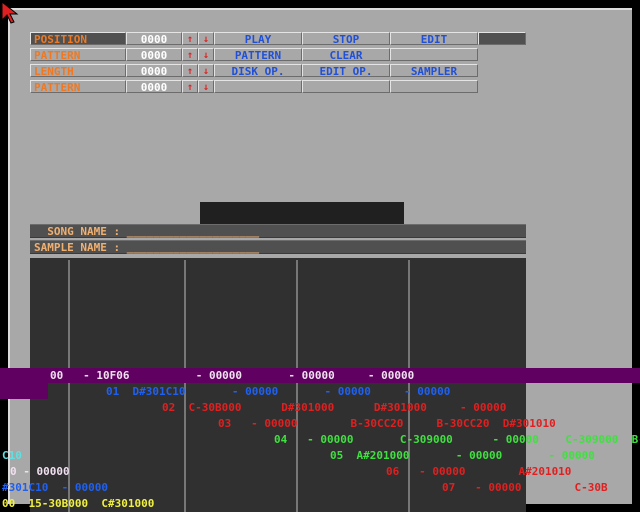 The height and width of the screenshot is (512, 640). Describe the element at coordinates (190, 70) in the screenshot. I see `length-up-arrow-icon: ↑` at that location.